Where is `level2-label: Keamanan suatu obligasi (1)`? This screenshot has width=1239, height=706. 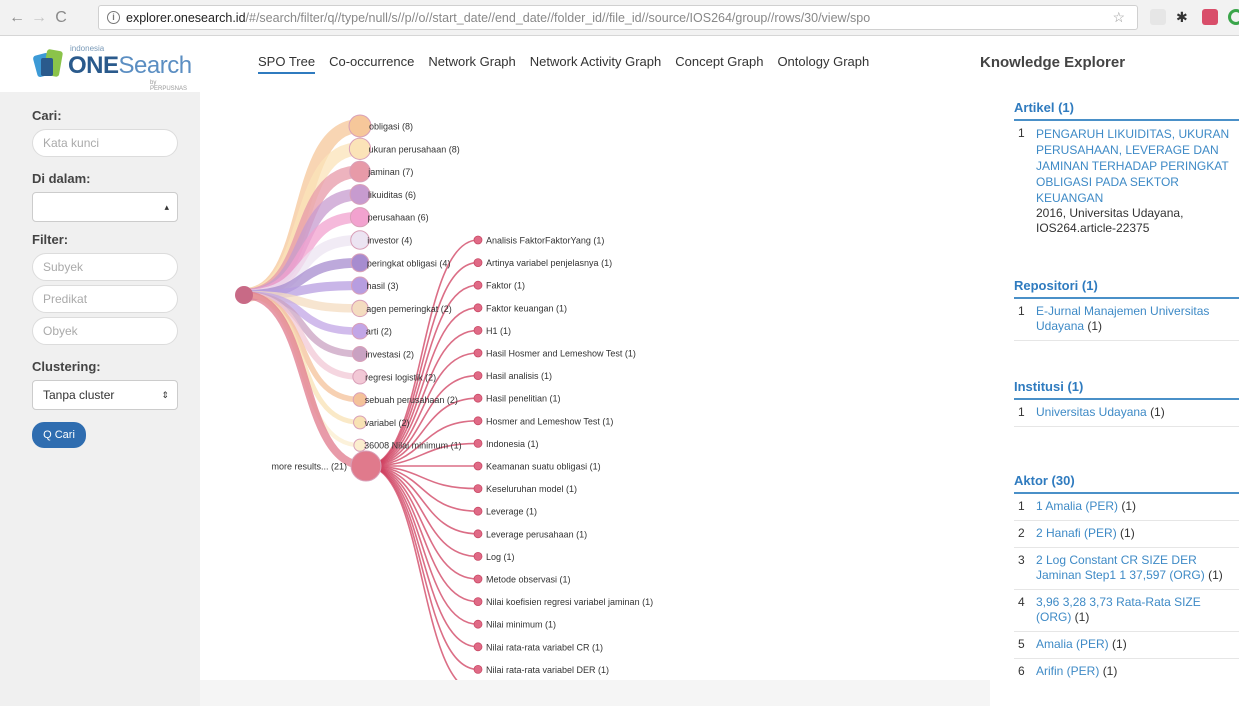
level2-label: Keamanan suatu obligasi (1) is located at coordinates (543, 467).